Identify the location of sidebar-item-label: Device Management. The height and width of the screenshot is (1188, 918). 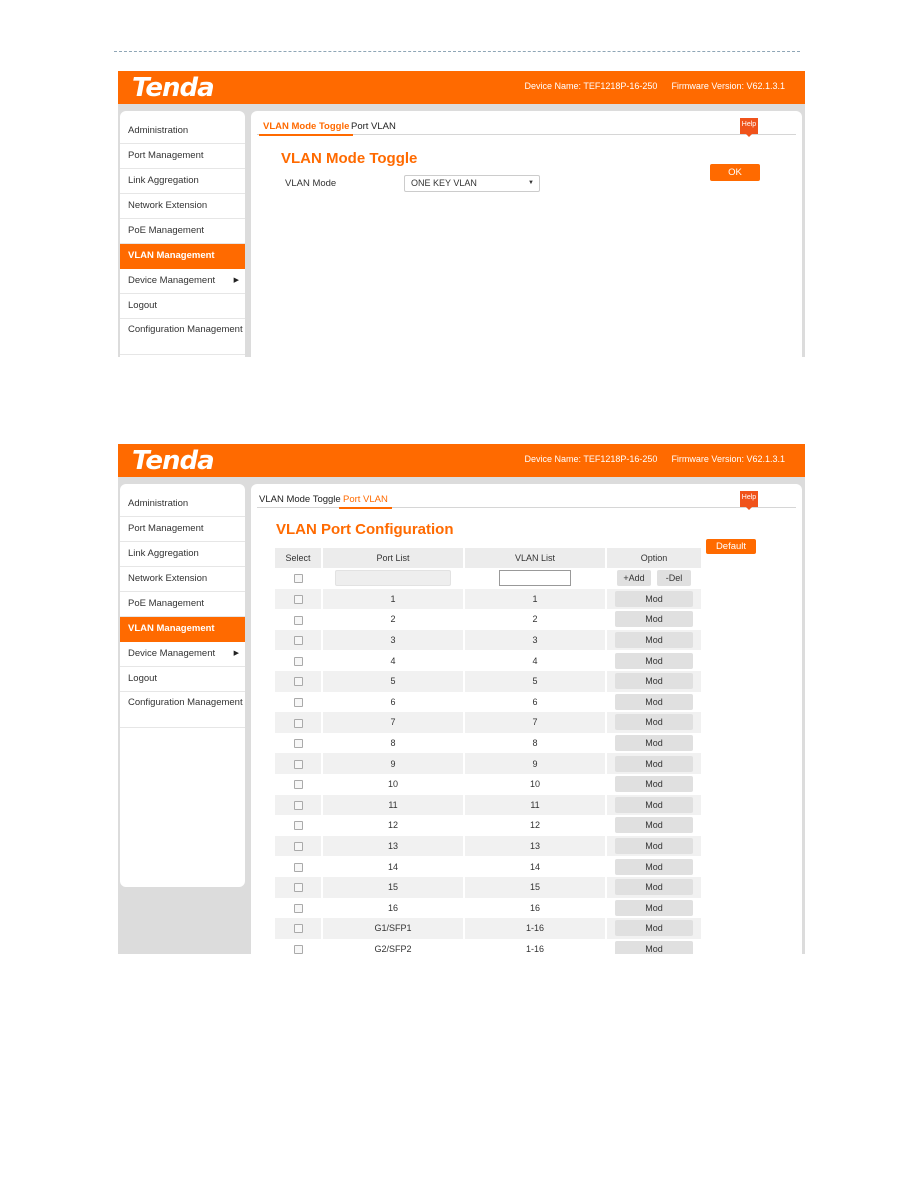
(172, 653).